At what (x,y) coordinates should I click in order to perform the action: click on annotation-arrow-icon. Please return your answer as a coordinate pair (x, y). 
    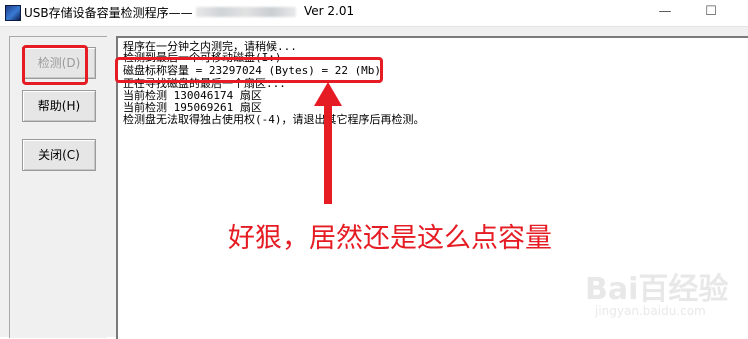
    Looking at the image, I should click on (328, 143).